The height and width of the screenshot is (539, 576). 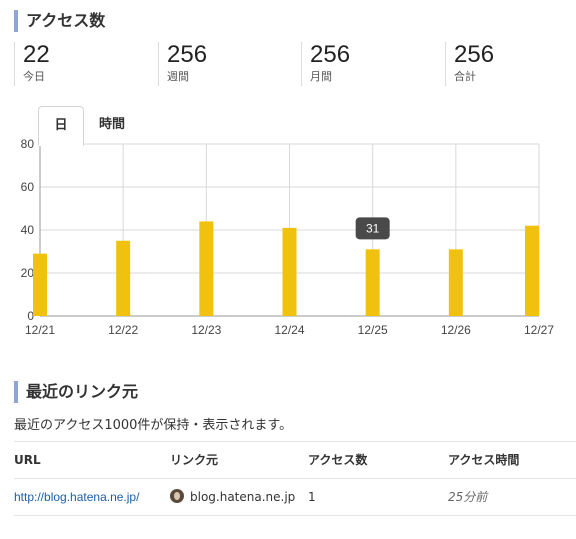 I want to click on bar-12/27, so click(x=532, y=270).